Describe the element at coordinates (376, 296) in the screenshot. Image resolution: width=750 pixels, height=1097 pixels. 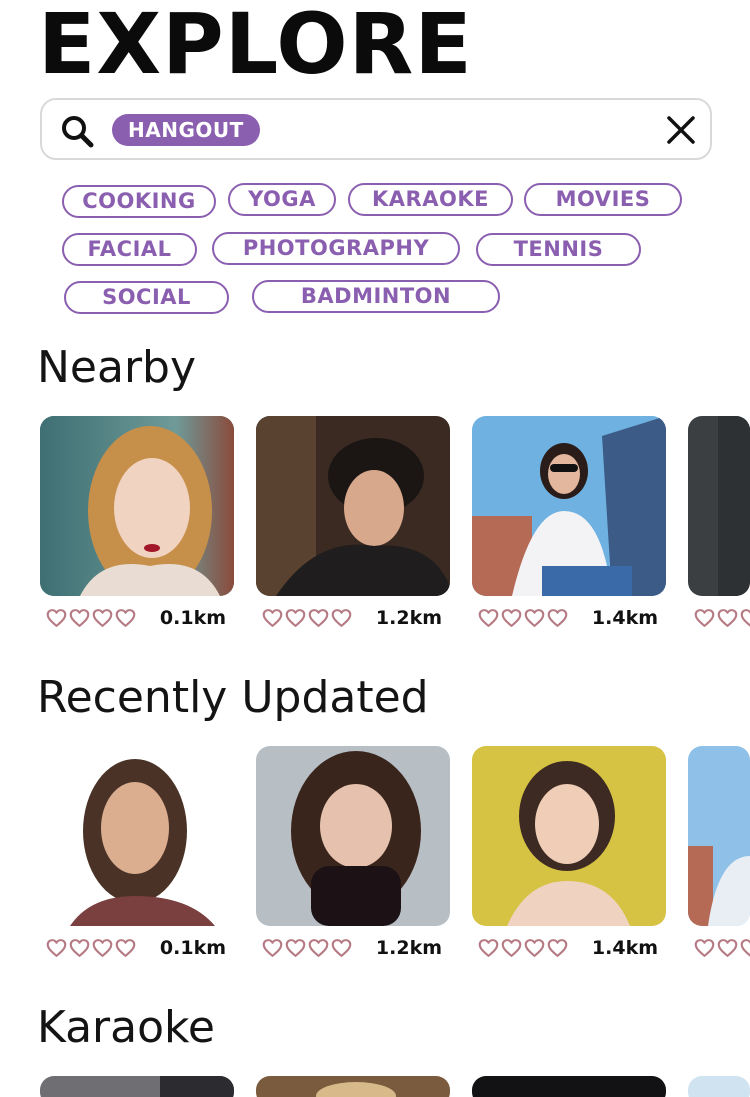
I see `tag-badminton: BADMINTON` at that location.